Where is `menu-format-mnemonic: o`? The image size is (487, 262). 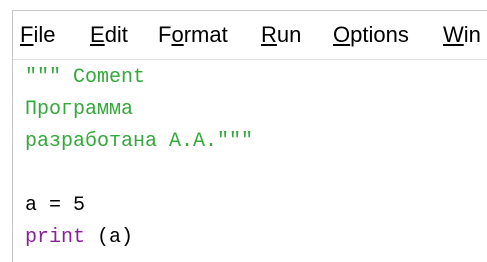 menu-format-mnemonic: o is located at coordinates (177, 34).